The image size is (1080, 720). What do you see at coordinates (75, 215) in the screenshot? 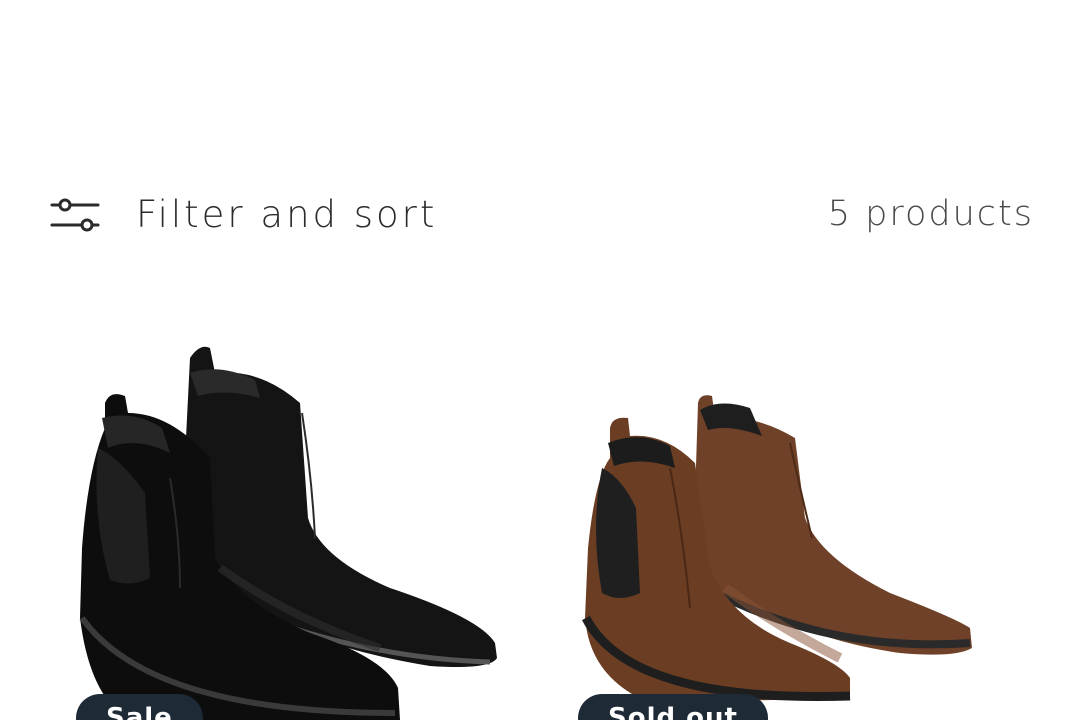
I see `filter-sliders-icon` at bounding box center [75, 215].